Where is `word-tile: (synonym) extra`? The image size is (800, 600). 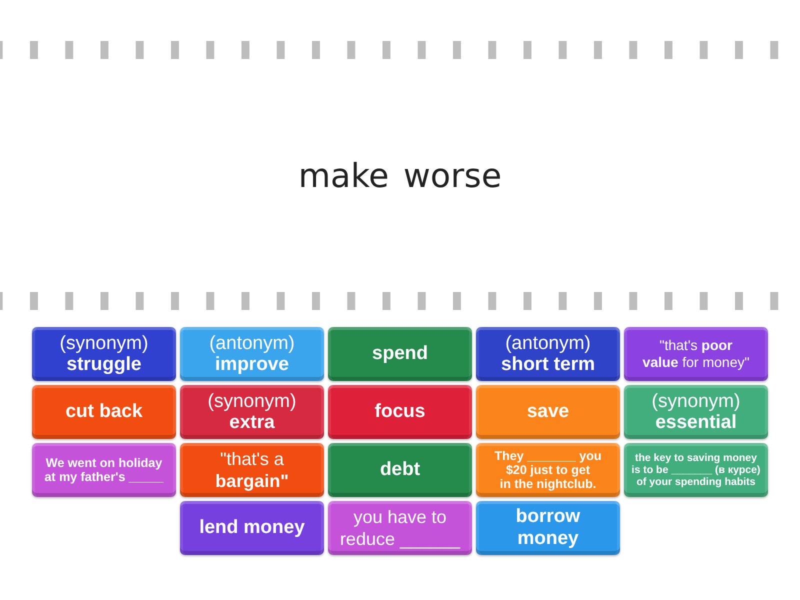 word-tile: (synonym) extra is located at coordinates (252, 412).